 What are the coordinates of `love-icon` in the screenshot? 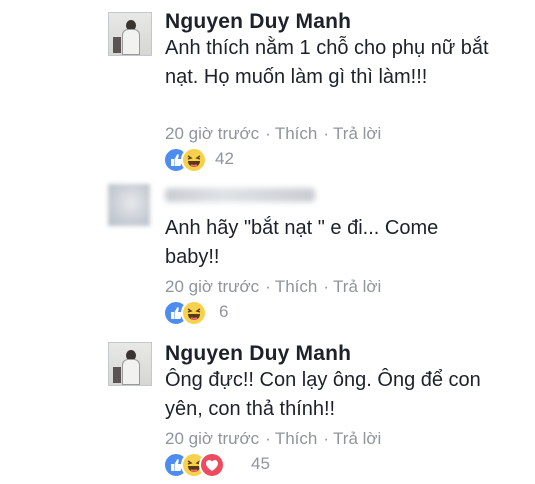 It's located at (212, 465).